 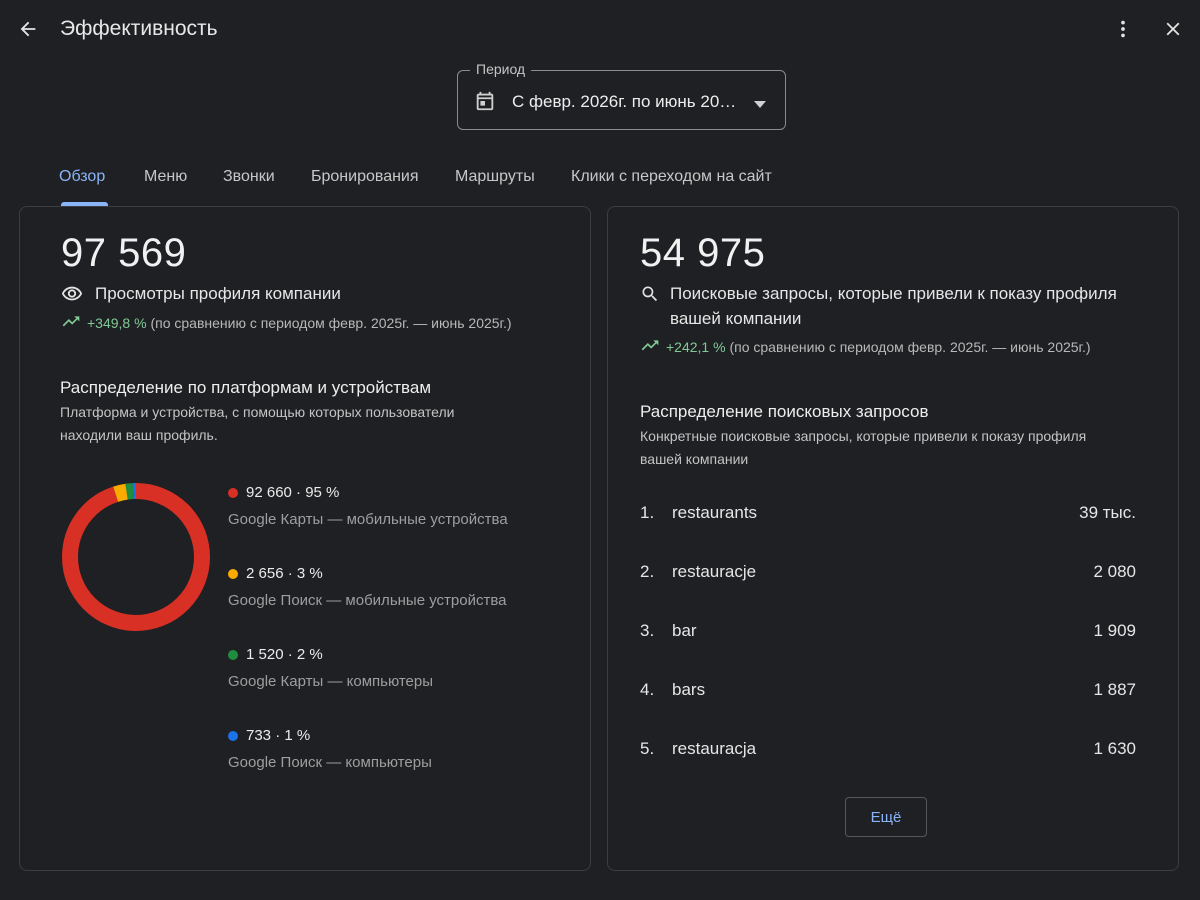 I want to click on query-value: 2 080, so click(x=1114, y=571).